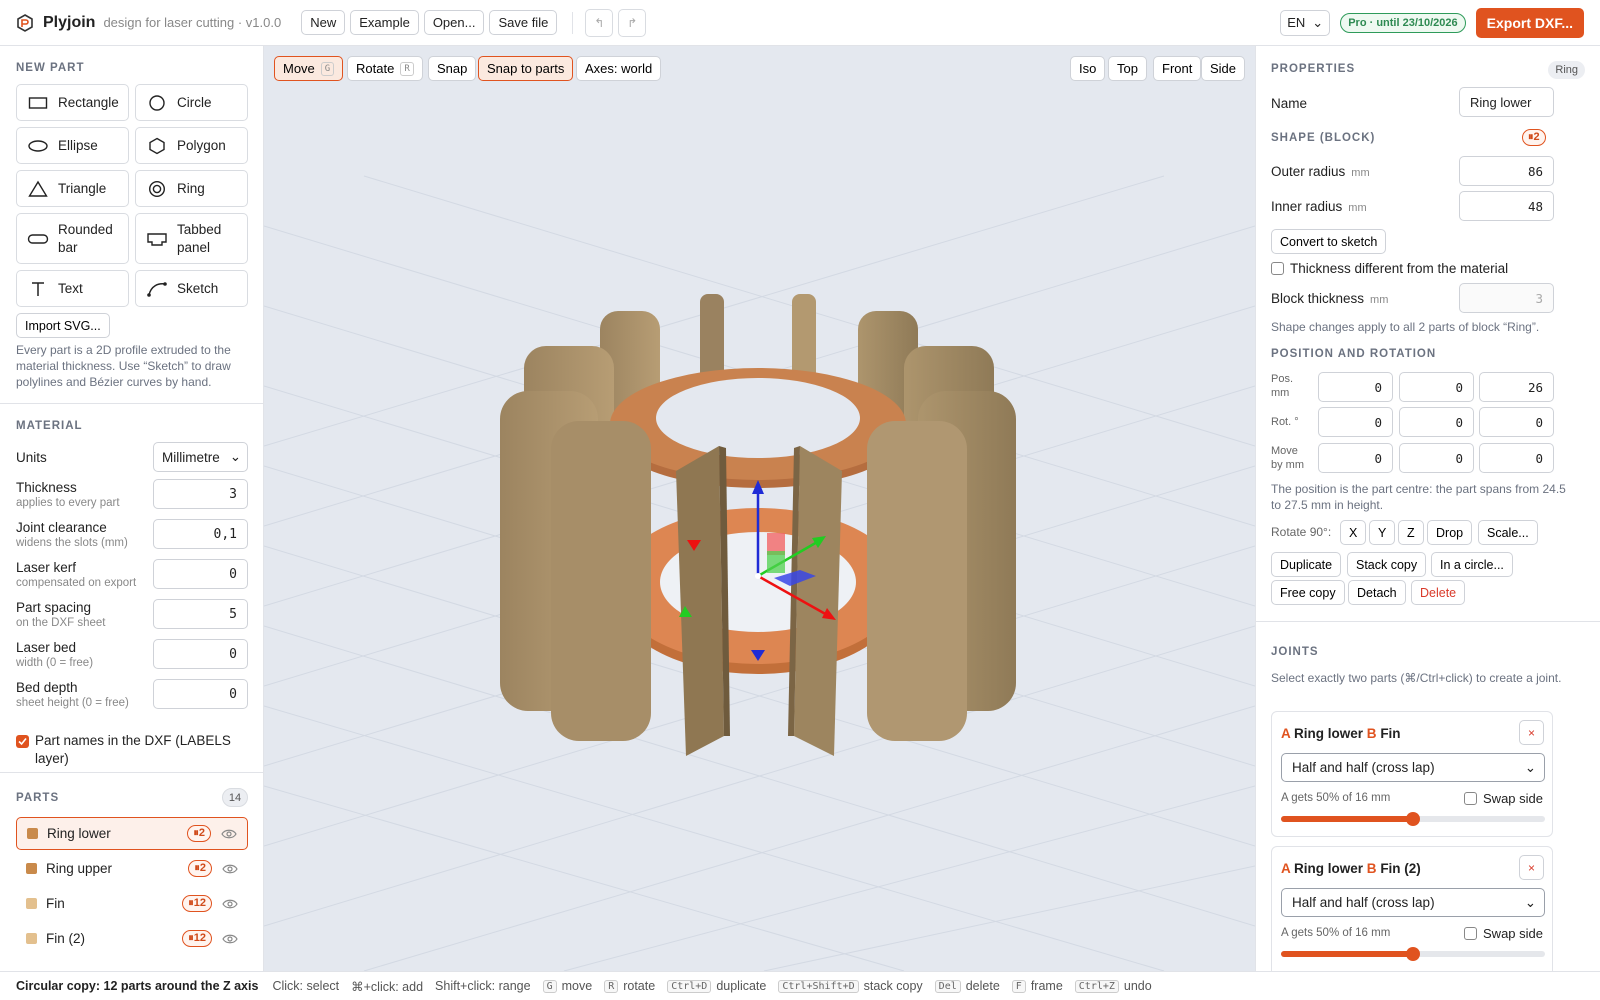 The image size is (1600, 1000). What do you see at coordinates (1516, 458) in the screenshot?
I see `move-z-input: 0` at bounding box center [1516, 458].